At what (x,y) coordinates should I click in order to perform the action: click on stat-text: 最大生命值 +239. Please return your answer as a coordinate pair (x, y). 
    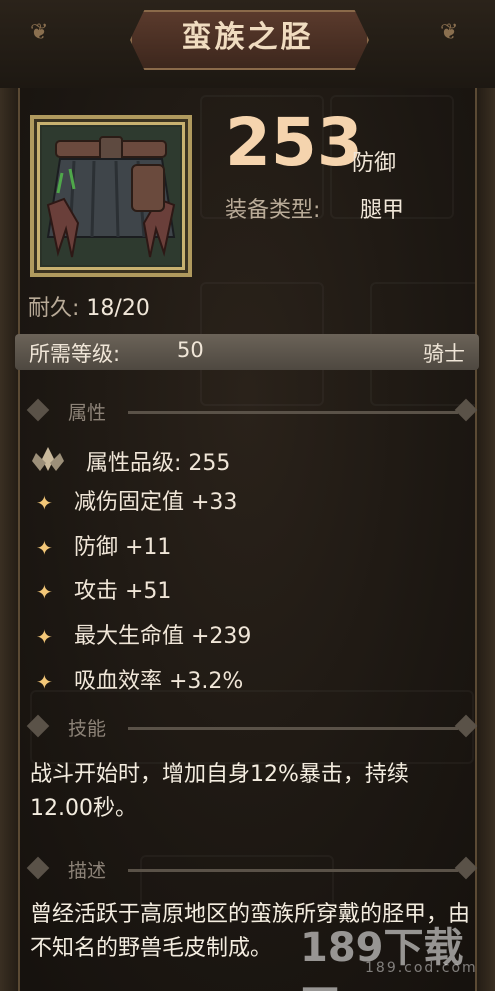
    Looking at the image, I should click on (163, 636).